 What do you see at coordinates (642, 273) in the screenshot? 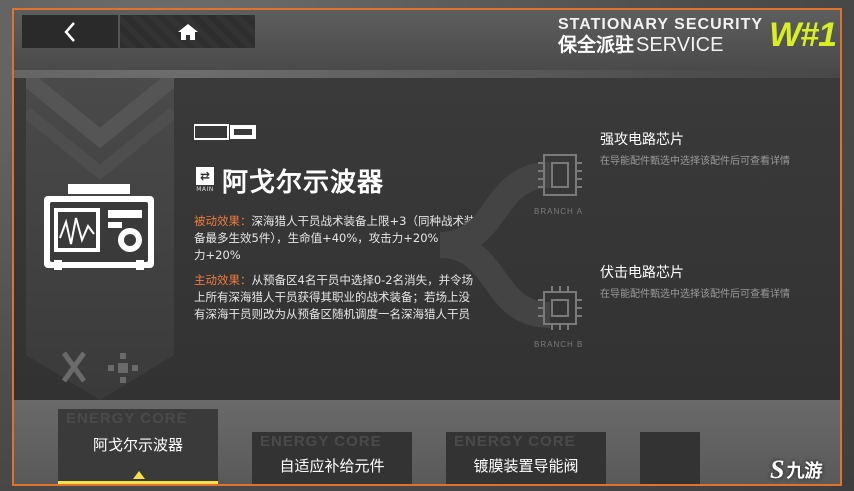
I see `branch-name: 伏击电路芯片` at bounding box center [642, 273].